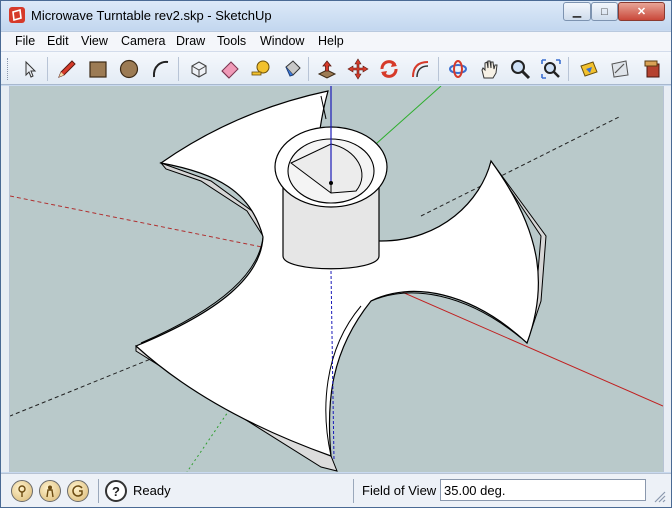 The height and width of the screenshot is (508, 672). I want to click on toolbar, so click(336, 68).